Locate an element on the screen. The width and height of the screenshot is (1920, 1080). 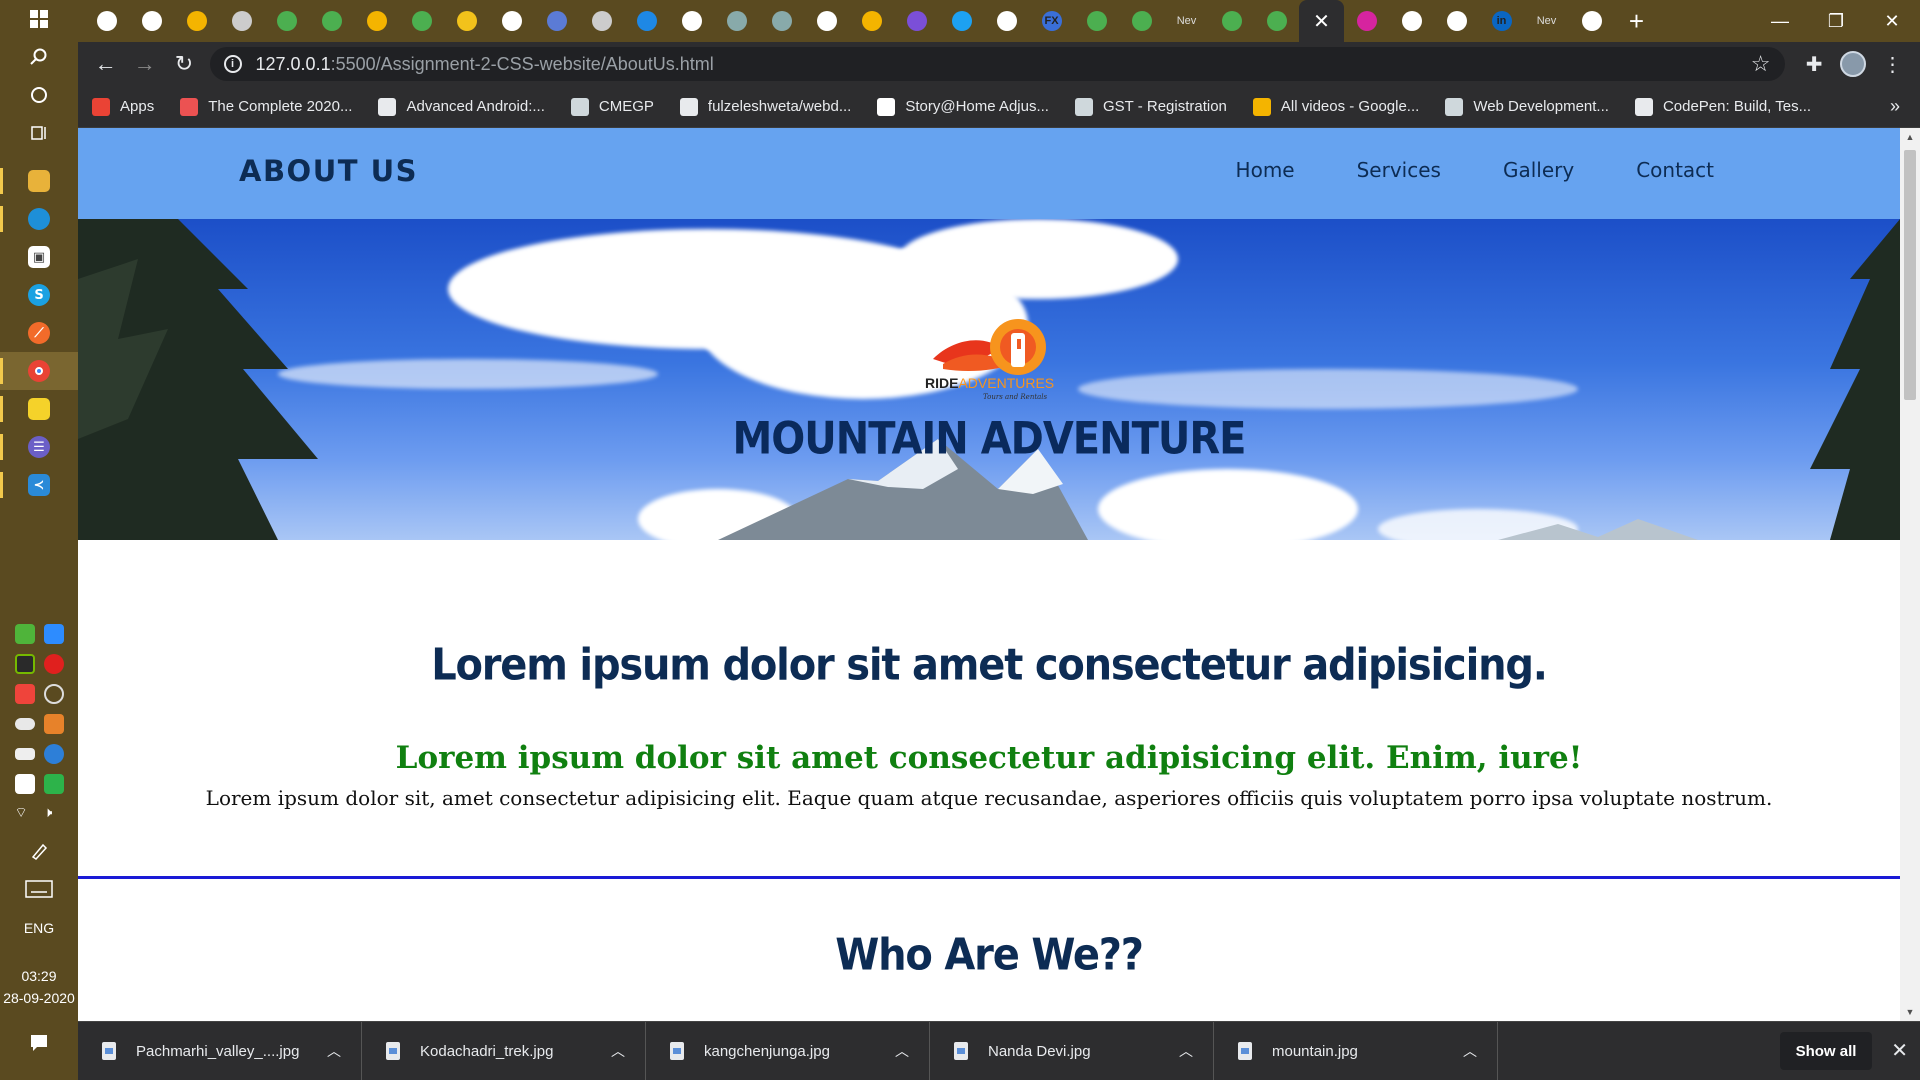
bookmark-item: GST - Registration is located at coordinates (1150, 106).